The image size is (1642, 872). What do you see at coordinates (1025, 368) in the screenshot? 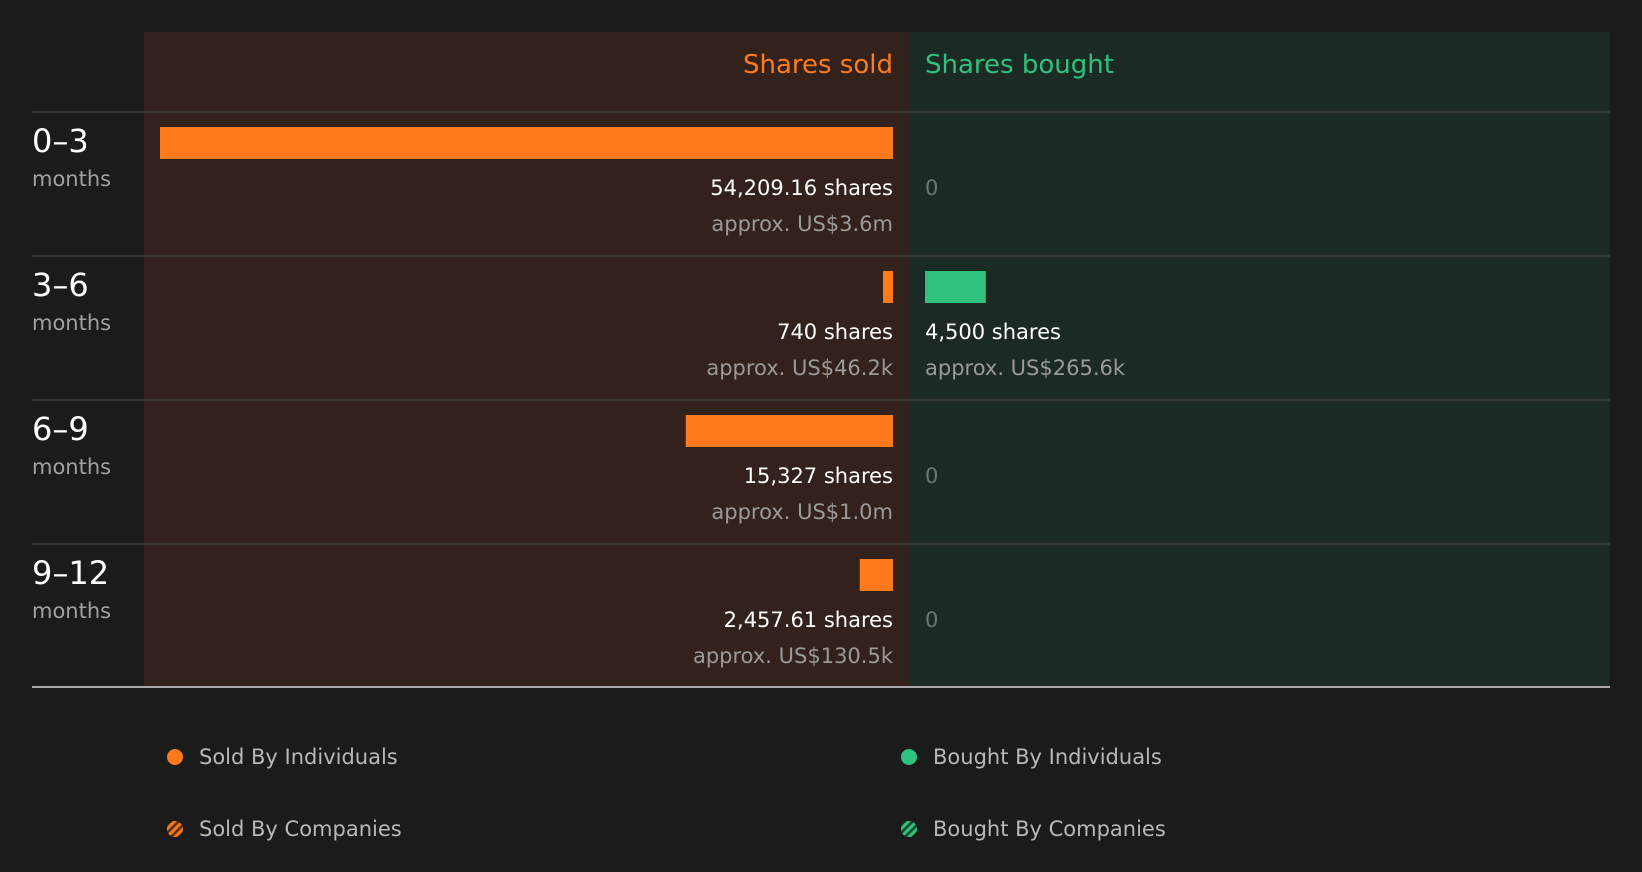
I see `bought-approx-value: approx. US$265.6k` at bounding box center [1025, 368].